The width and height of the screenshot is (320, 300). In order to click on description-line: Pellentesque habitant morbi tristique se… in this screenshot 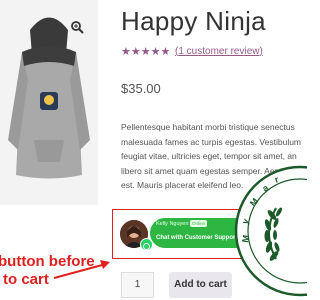, I will do `click(208, 127)`.